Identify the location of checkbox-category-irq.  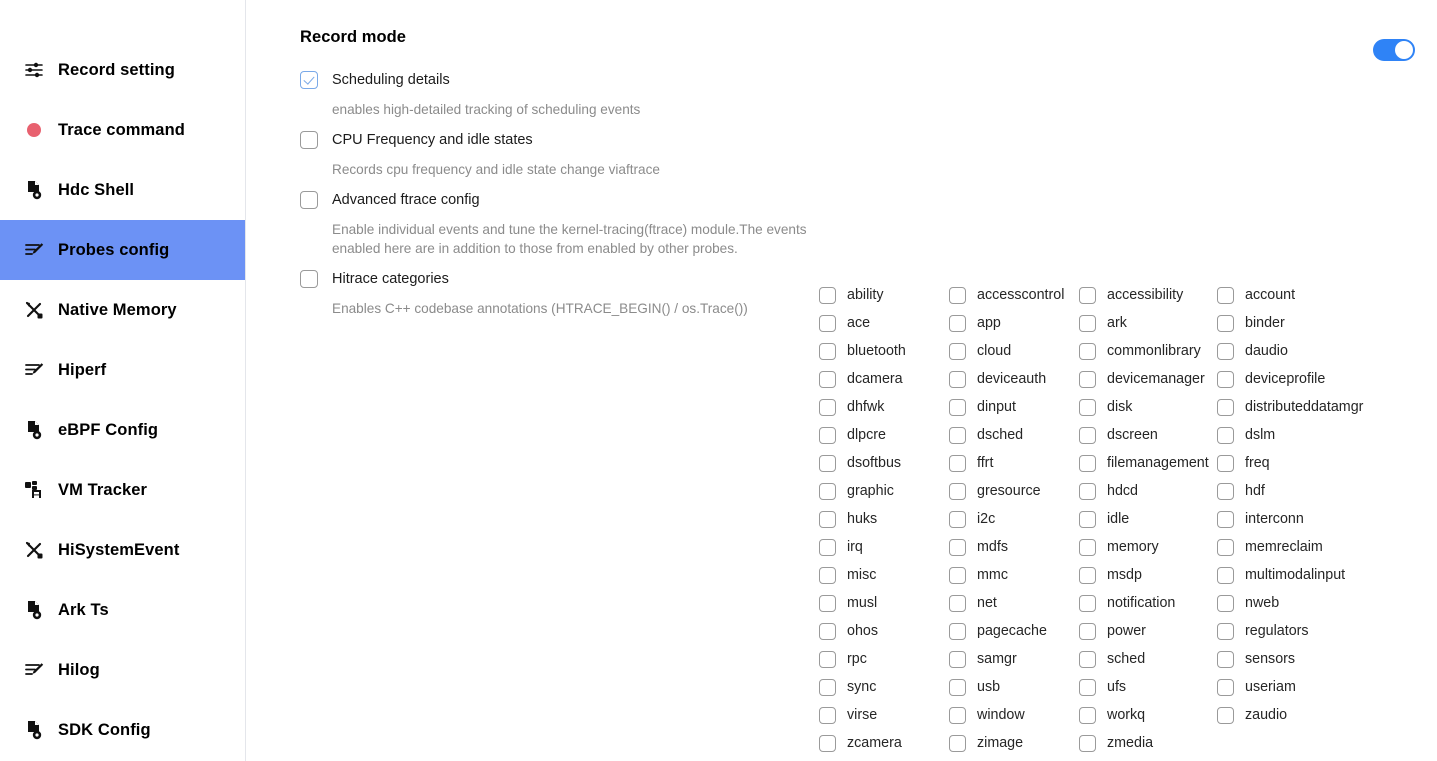
(827, 547).